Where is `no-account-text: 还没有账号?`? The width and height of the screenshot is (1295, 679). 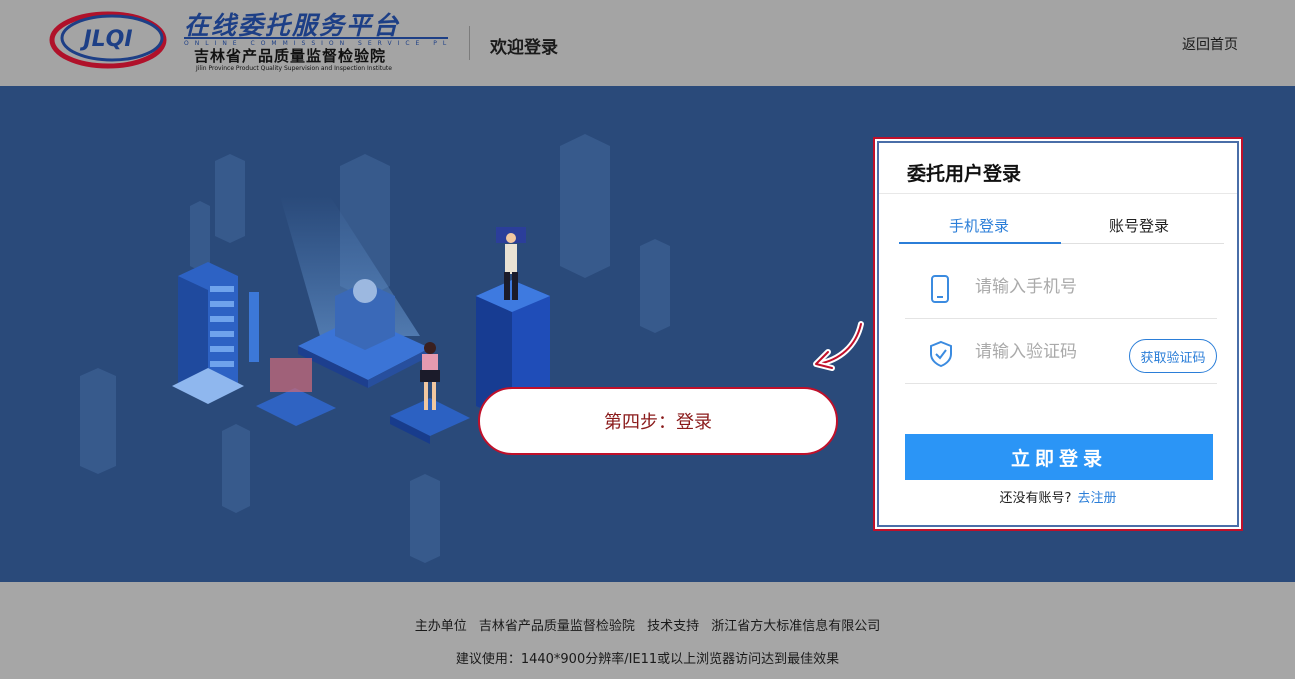
no-account-text: 还没有账号? is located at coordinates (1035, 498).